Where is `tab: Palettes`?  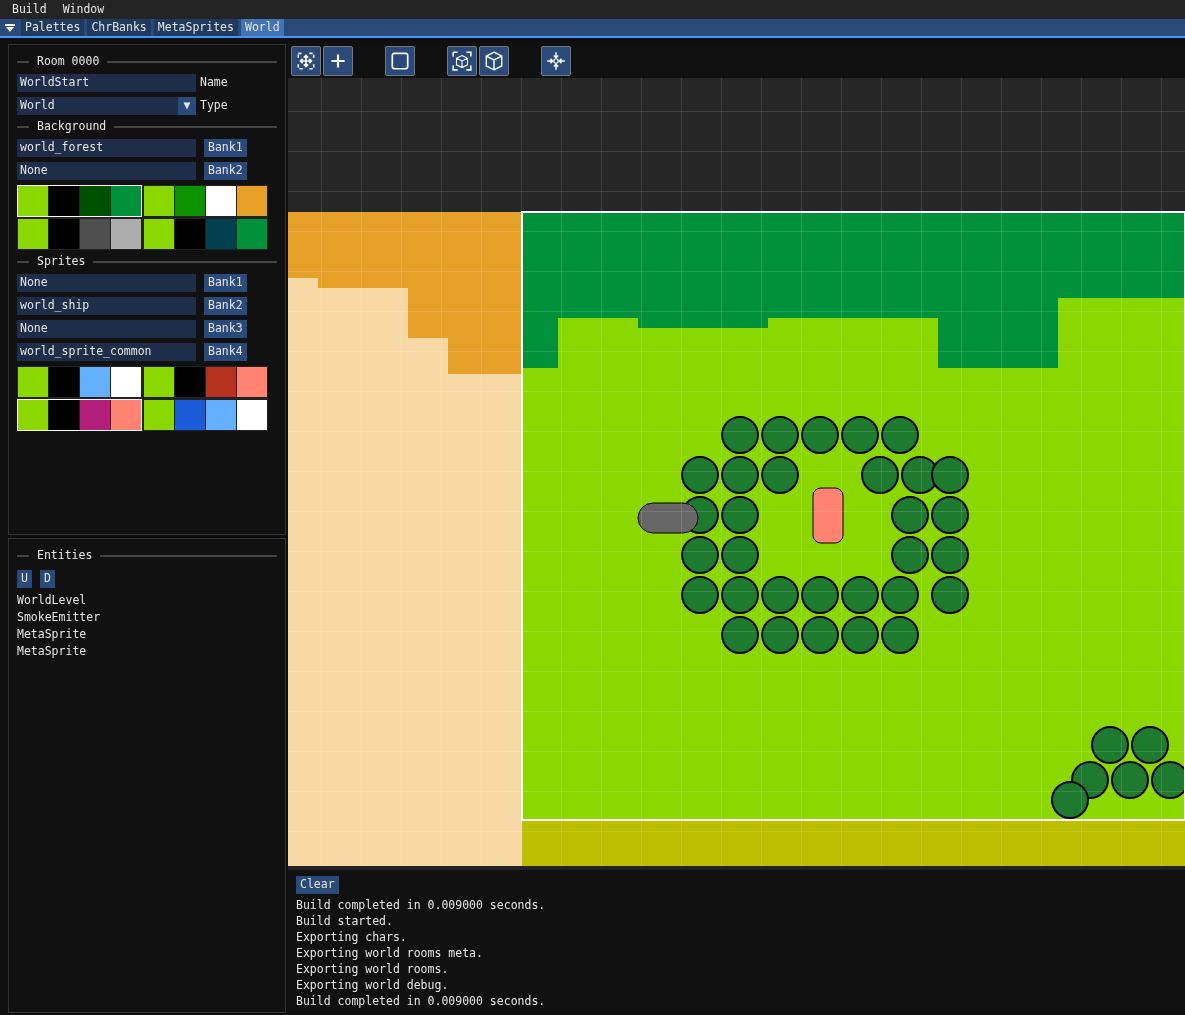
tab: Palettes is located at coordinates (53, 27).